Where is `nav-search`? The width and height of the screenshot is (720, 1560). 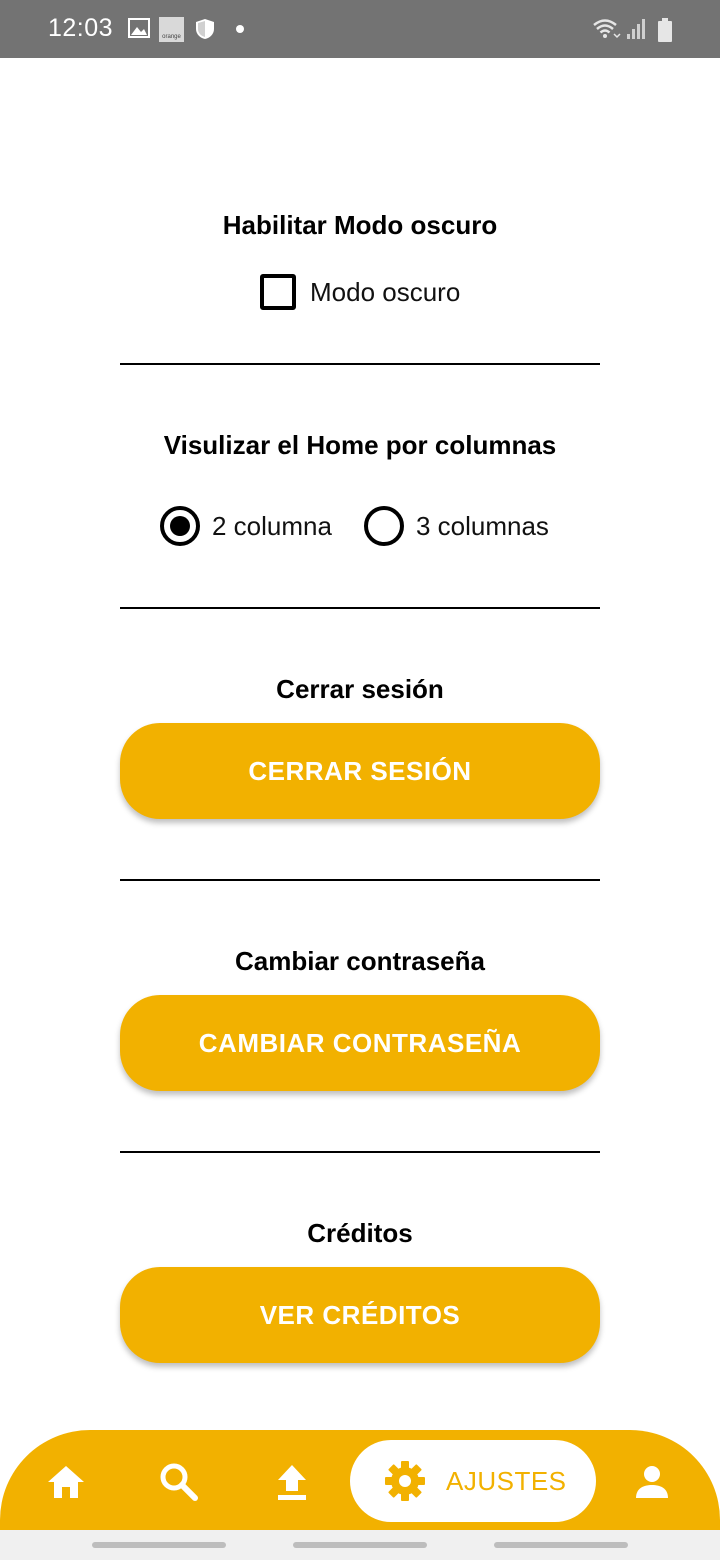 nav-search is located at coordinates (179, 1482).